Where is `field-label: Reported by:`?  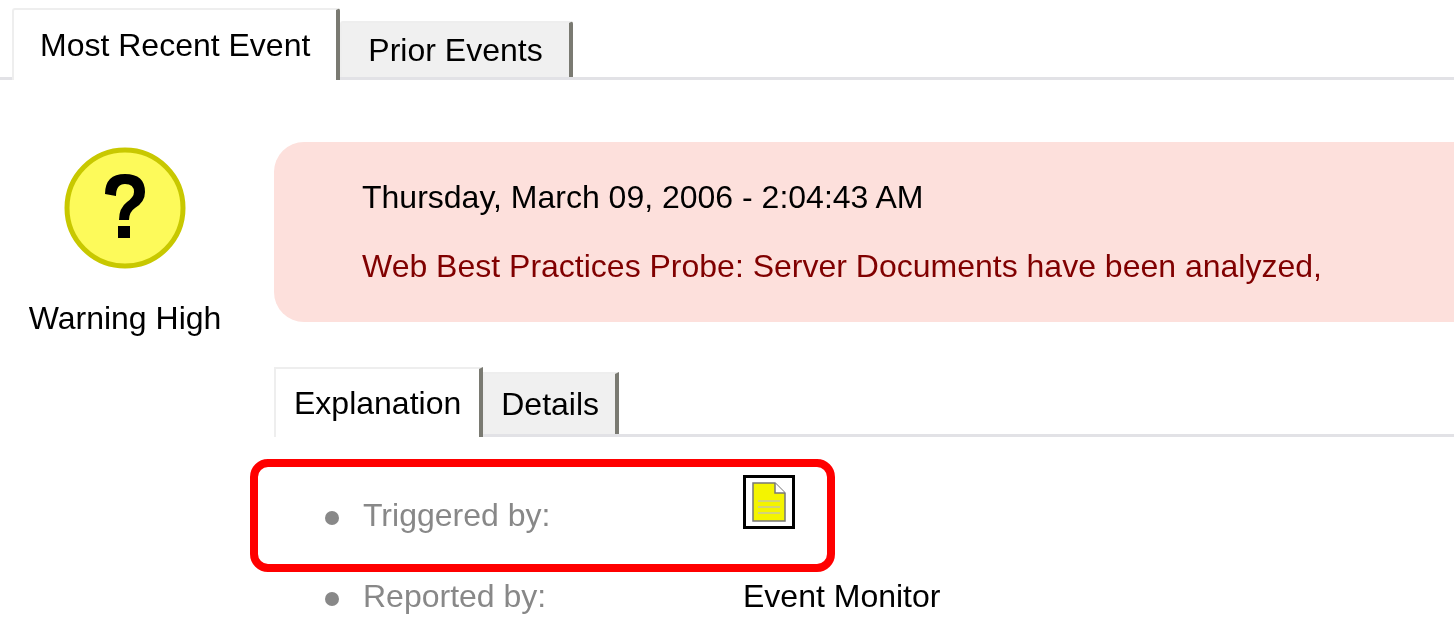 field-label: Reported by: is located at coordinates (455, 596).